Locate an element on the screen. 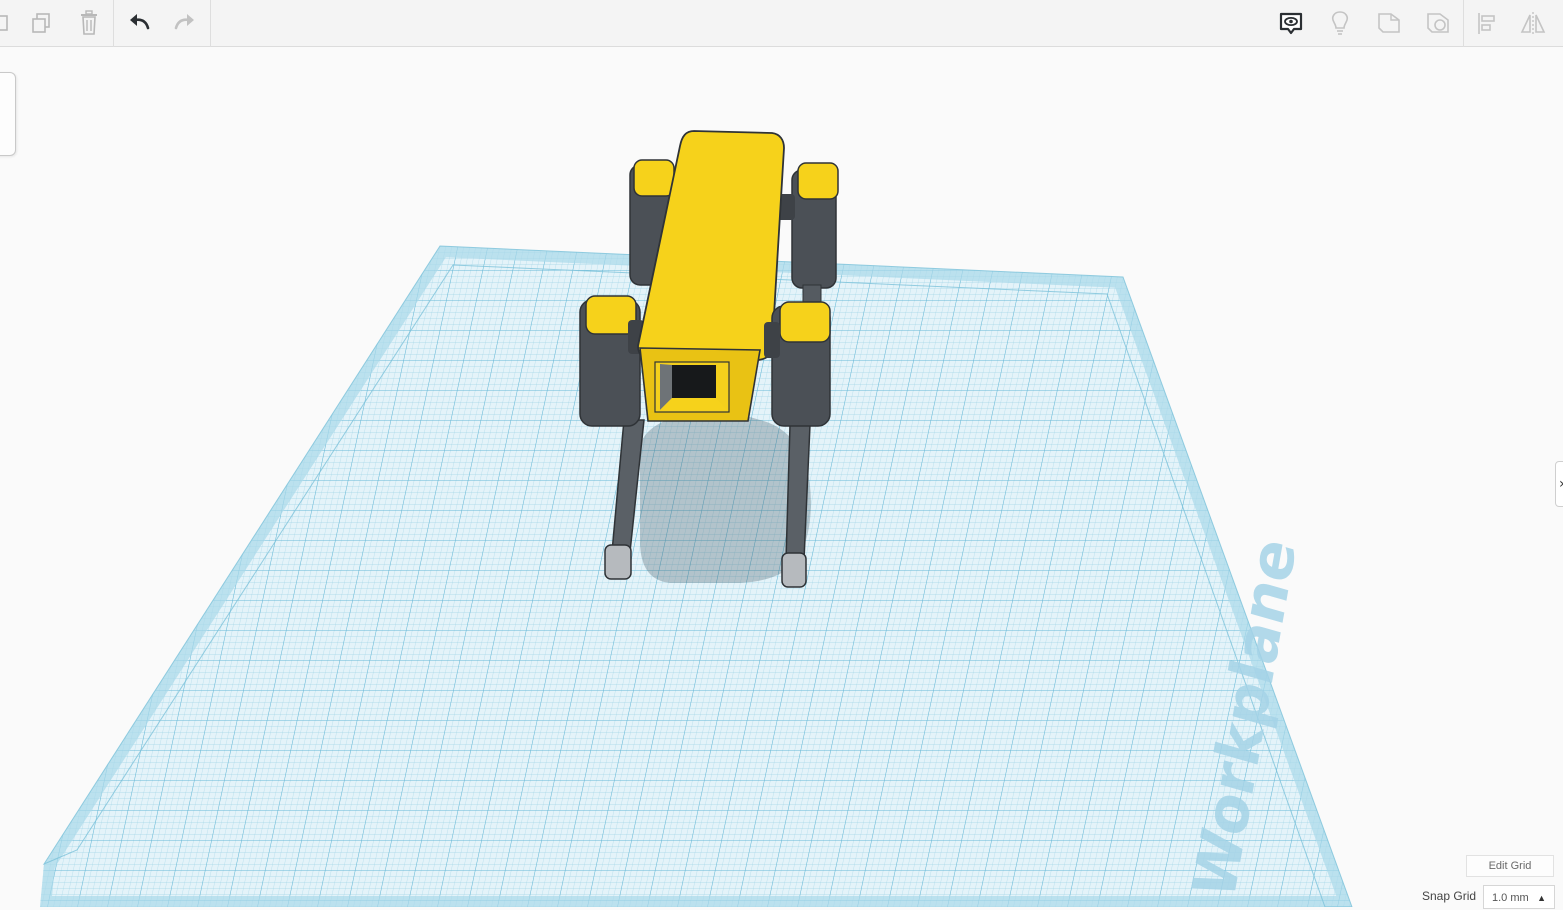 This screenshot has width=1563, height=910. undo-icon is located at coordinates (139, 23).